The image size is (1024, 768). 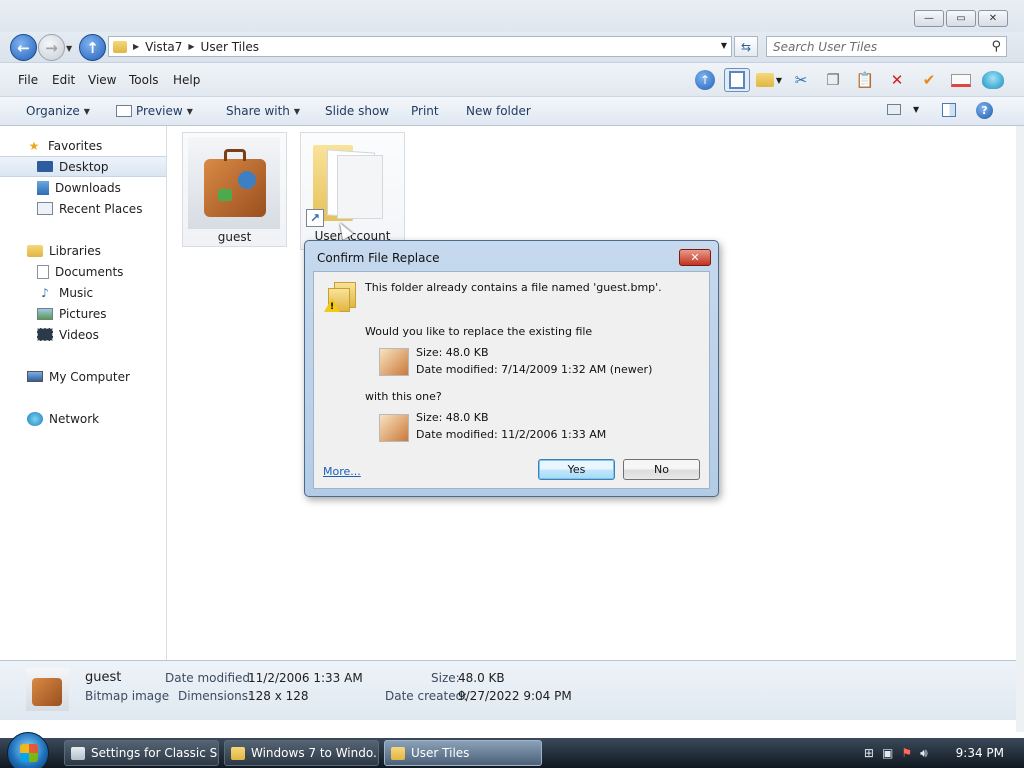 I want to click on forward-arrow-icon: →, so click(x=51, y=47).